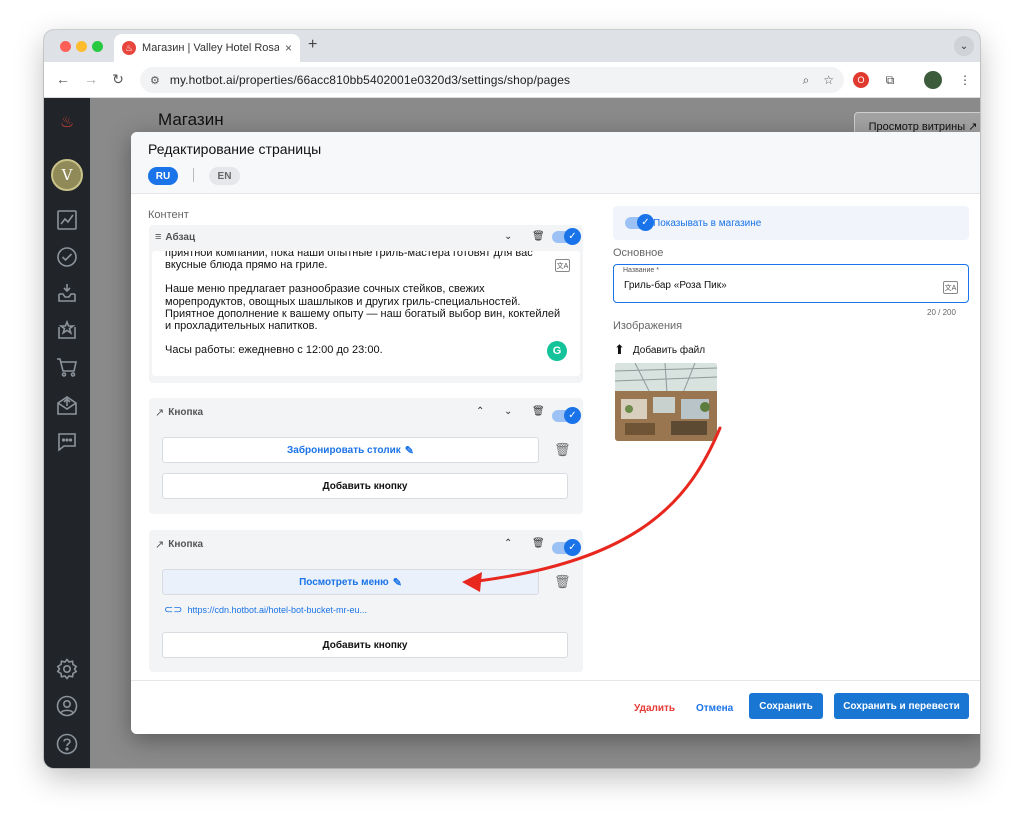 The height and width of the screenshot is (826, 1024). What do you see at coordinates (193, 175) in the screenshot?
I see `language-divider` at bounding box center [193, 175].